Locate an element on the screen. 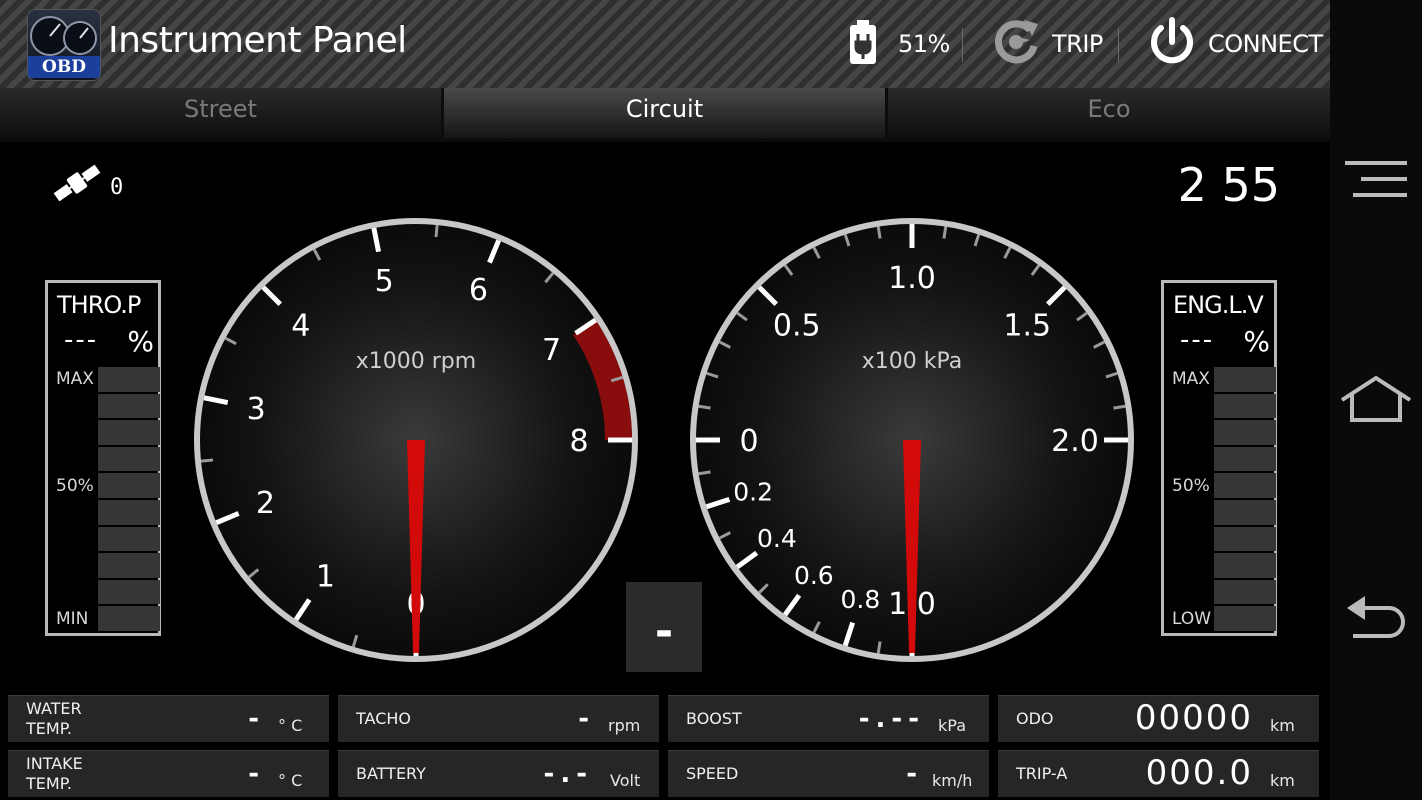 The image size is (1422, 800). boost-number: 1.0 is located at coordinates (912, 278).